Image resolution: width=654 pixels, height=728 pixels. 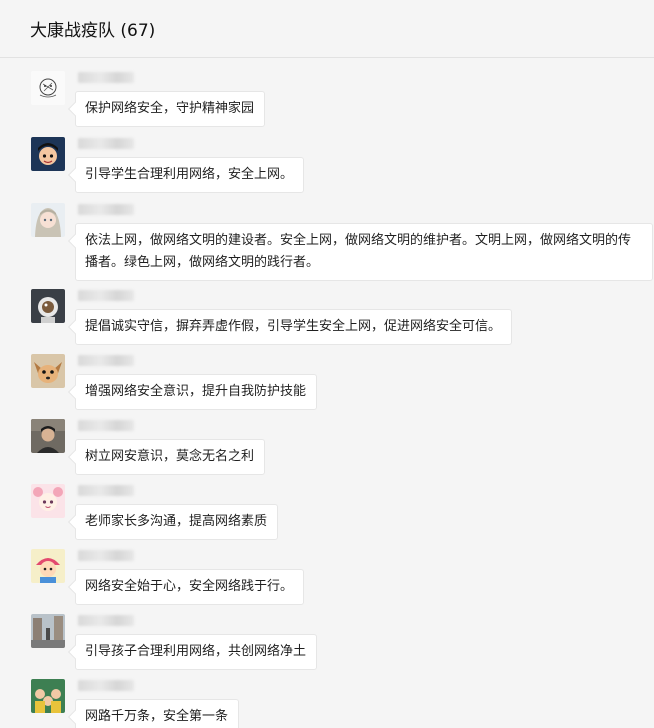 I want to click on message-bubble: 保护网络安全，守护精神家园, so click(x=170, y=109).